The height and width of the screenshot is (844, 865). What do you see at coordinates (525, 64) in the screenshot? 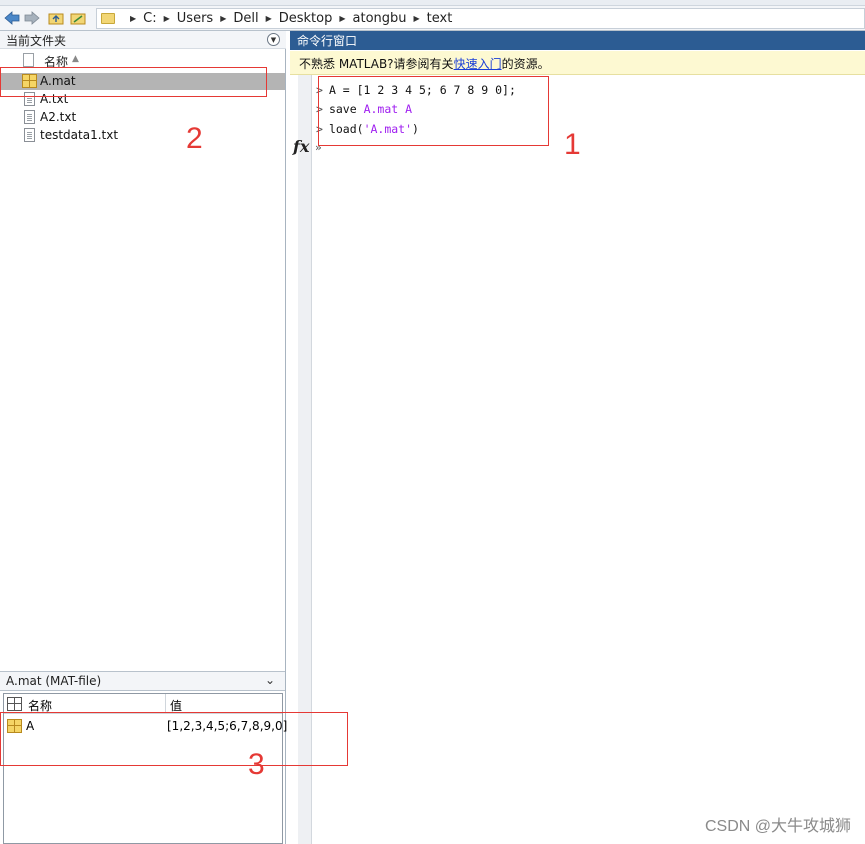
I see `notice-suffix: 的资源。` at bounding box center [525, 64].